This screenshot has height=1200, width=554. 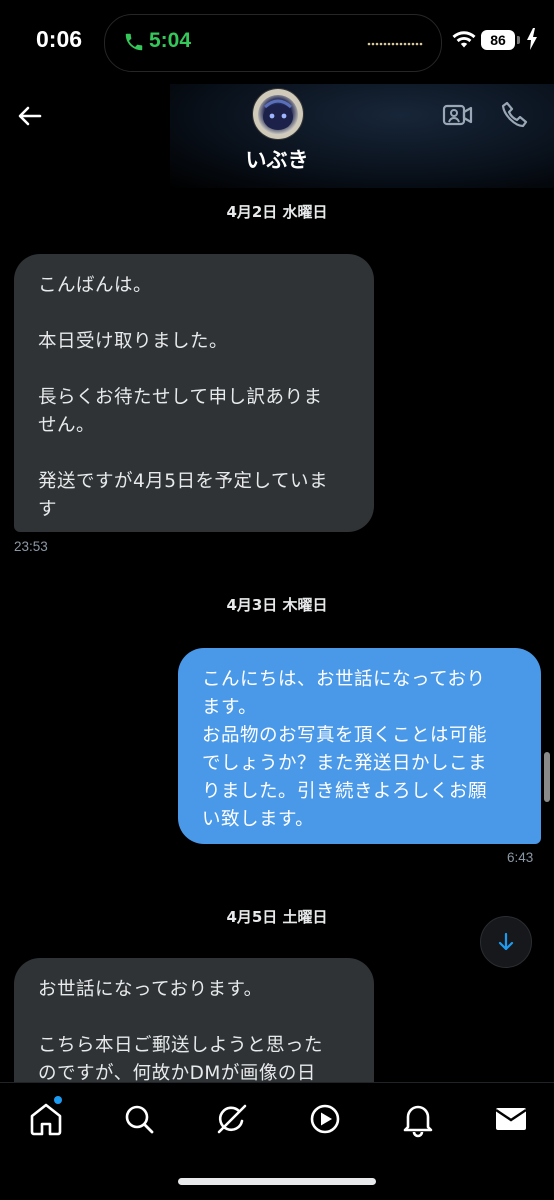 What do you see at coordinates (277, 159) in the screenshot?
I see `contact-name: いぶき` at bounding box center [277, 159].